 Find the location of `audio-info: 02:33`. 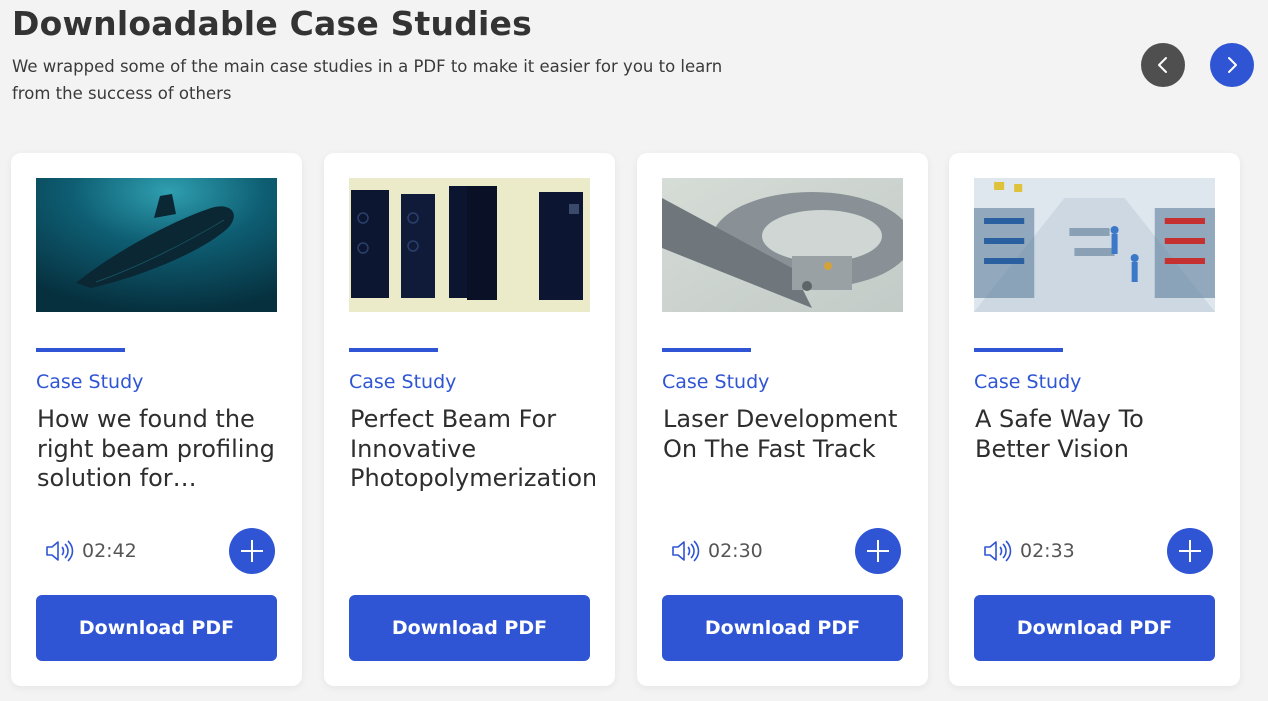

audio-info: 02:33 is located at coordinates (1028, 551).